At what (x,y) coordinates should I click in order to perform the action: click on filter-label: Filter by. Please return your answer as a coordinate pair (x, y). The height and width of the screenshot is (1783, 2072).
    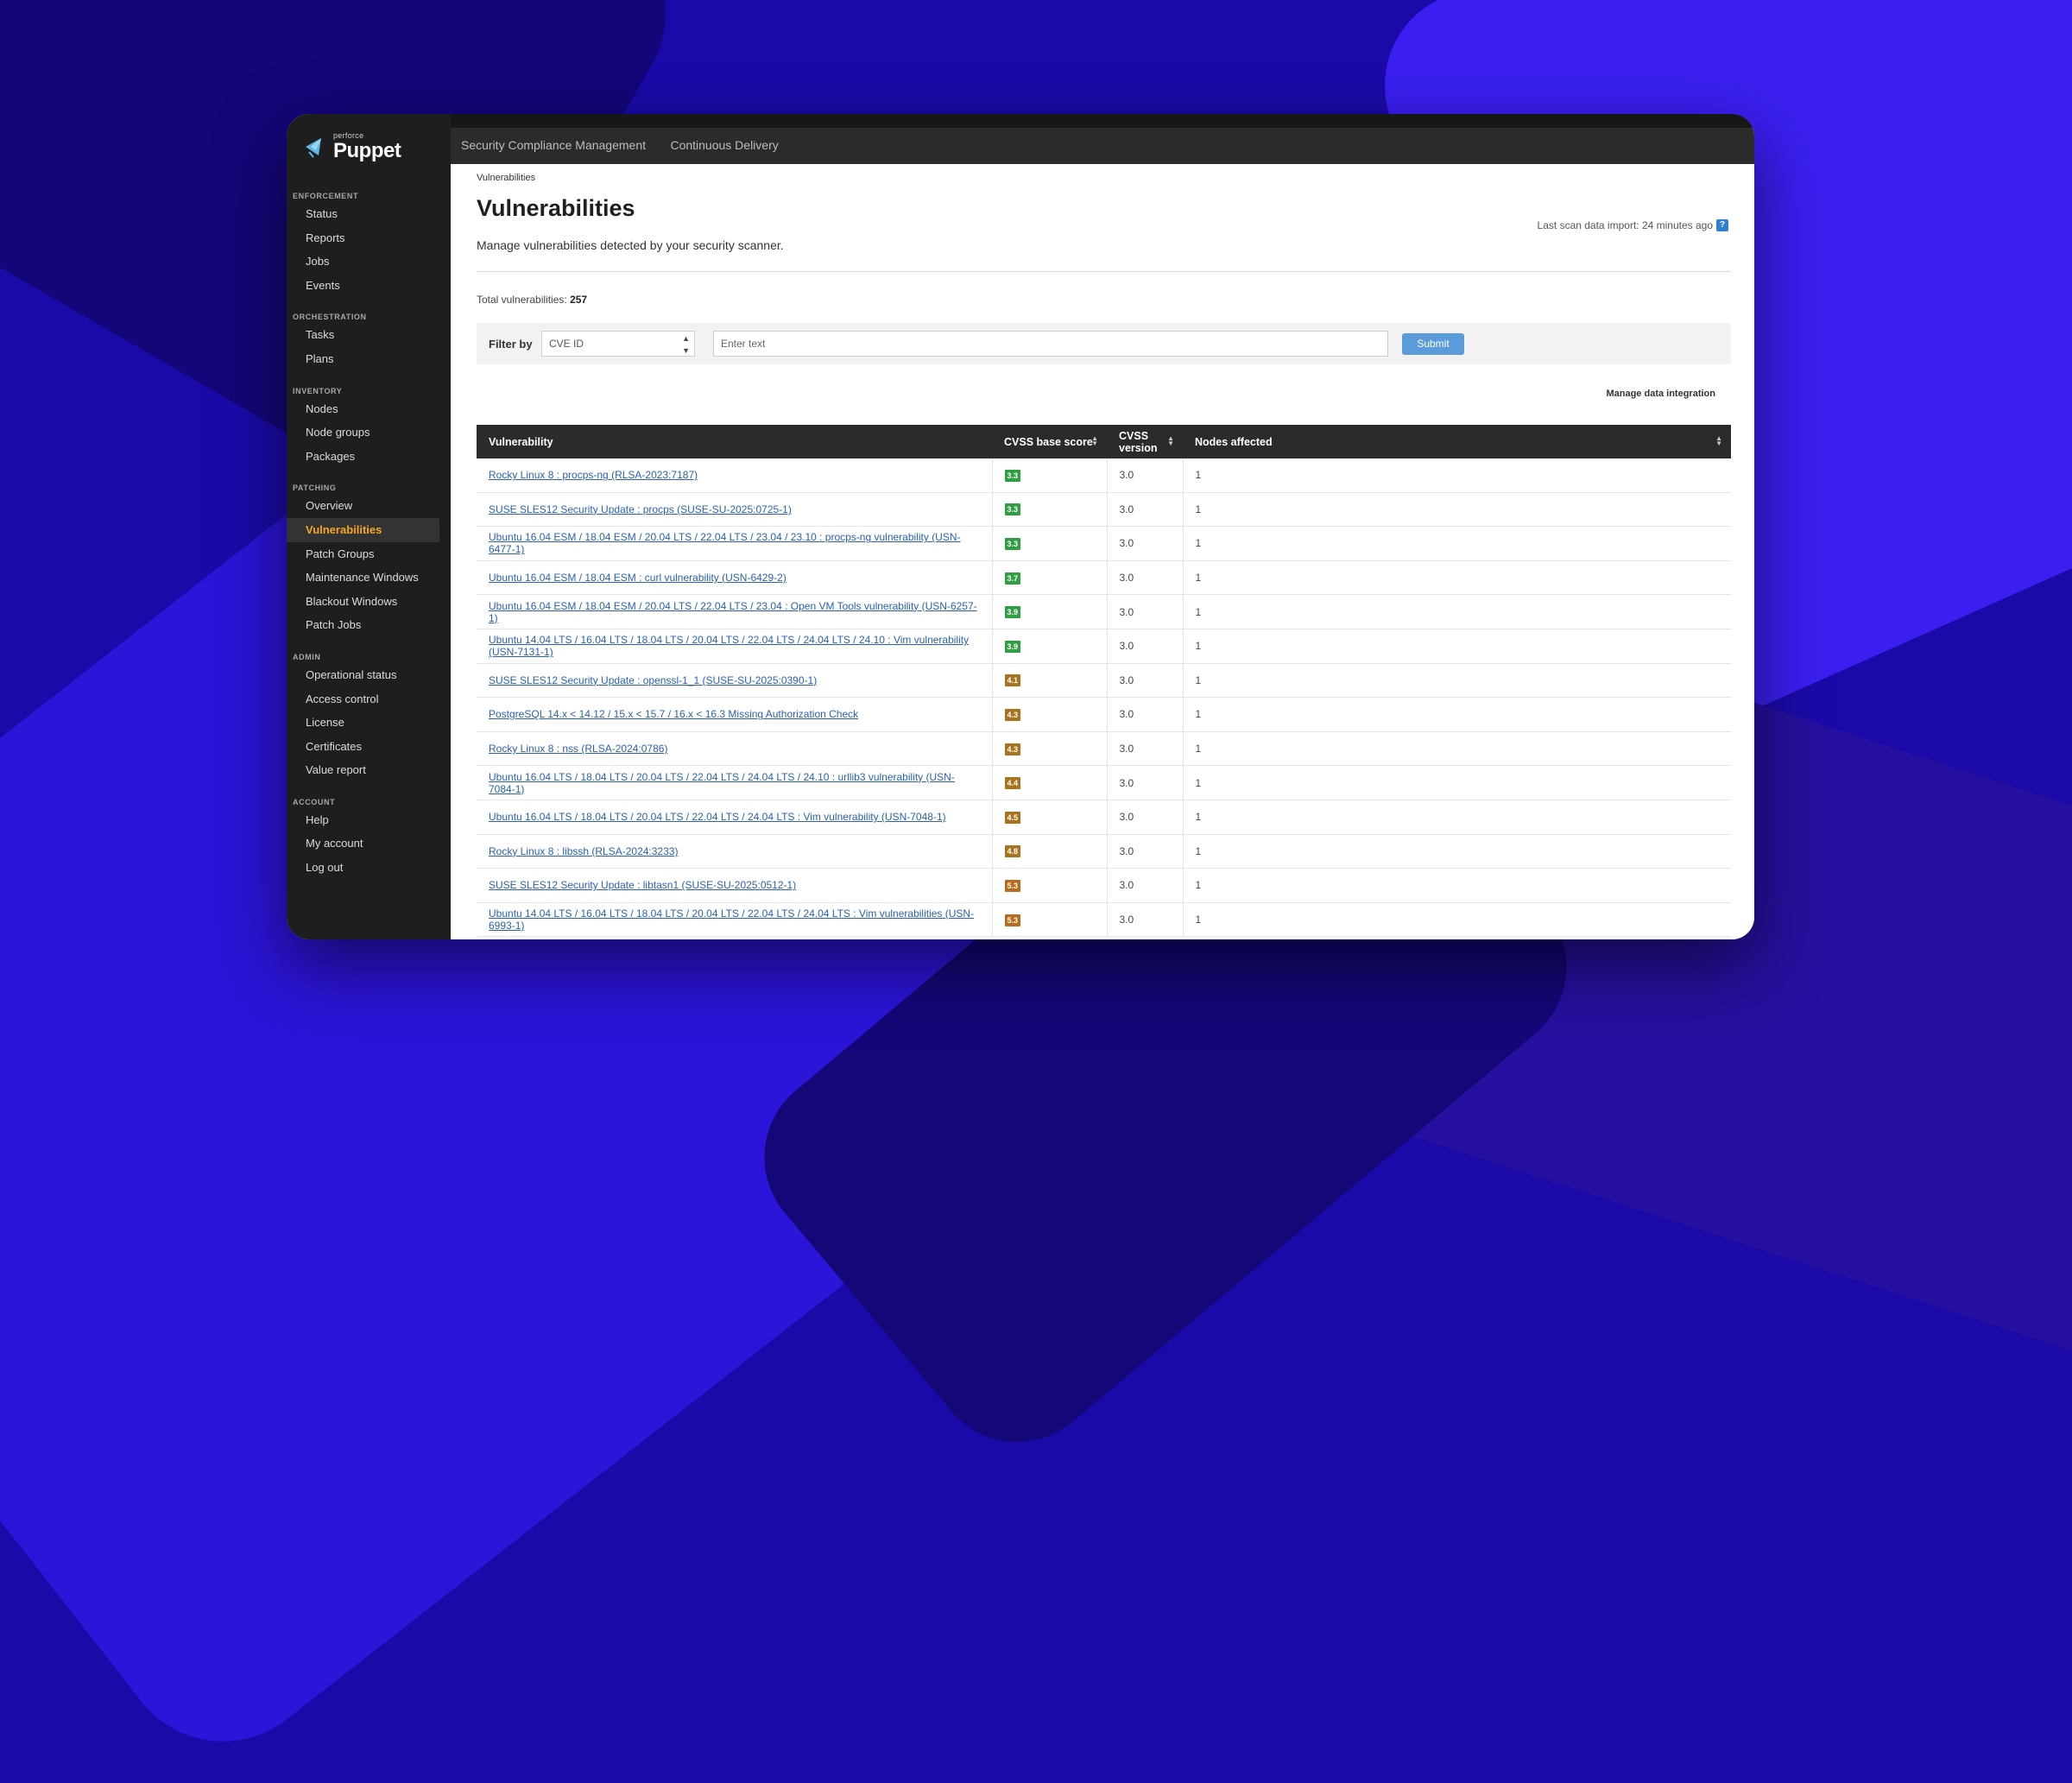
    Looking at the image, I should click on (511, 344).